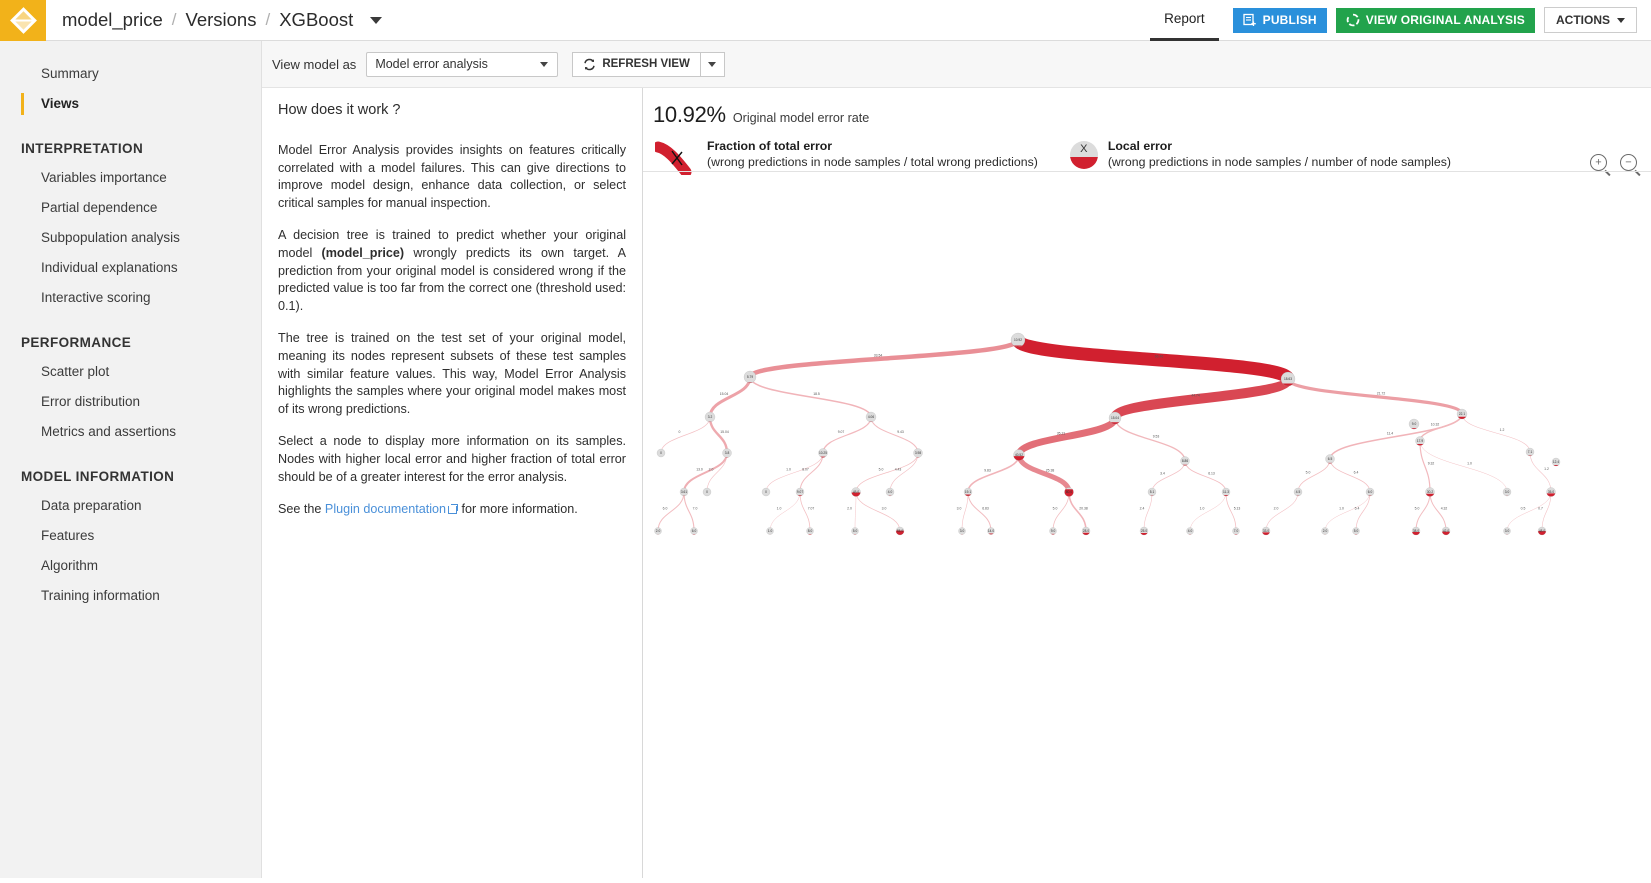 The image size is (1651, 883). Describe the element at coordinates (800, 492) in the screenshot. I see `tree-node: 9.07` at that location.